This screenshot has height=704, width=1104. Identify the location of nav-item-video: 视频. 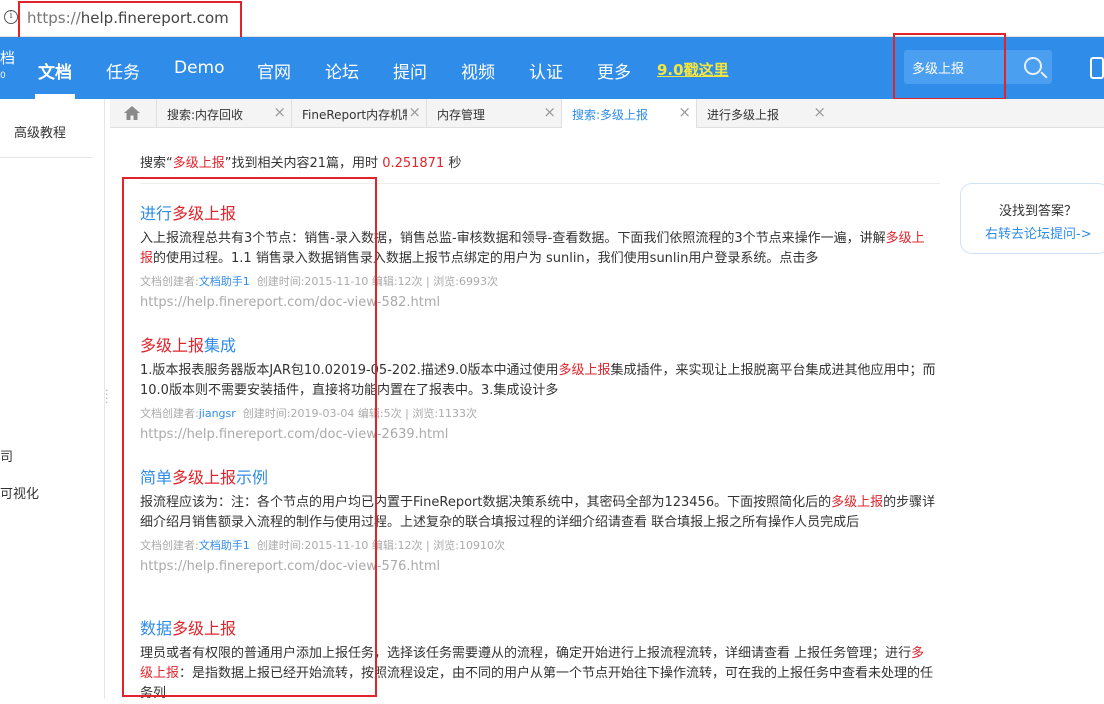
(478, 70).